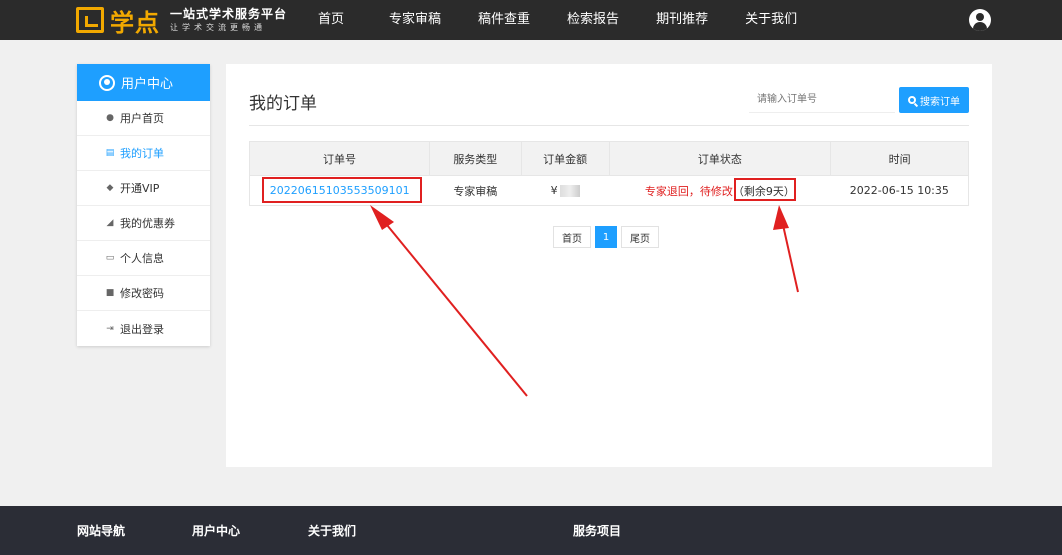  What do you see at coordinates (110, 328) in the screenshot?
I see `logout-icon: ⇥` at bounding box center [110, 328].